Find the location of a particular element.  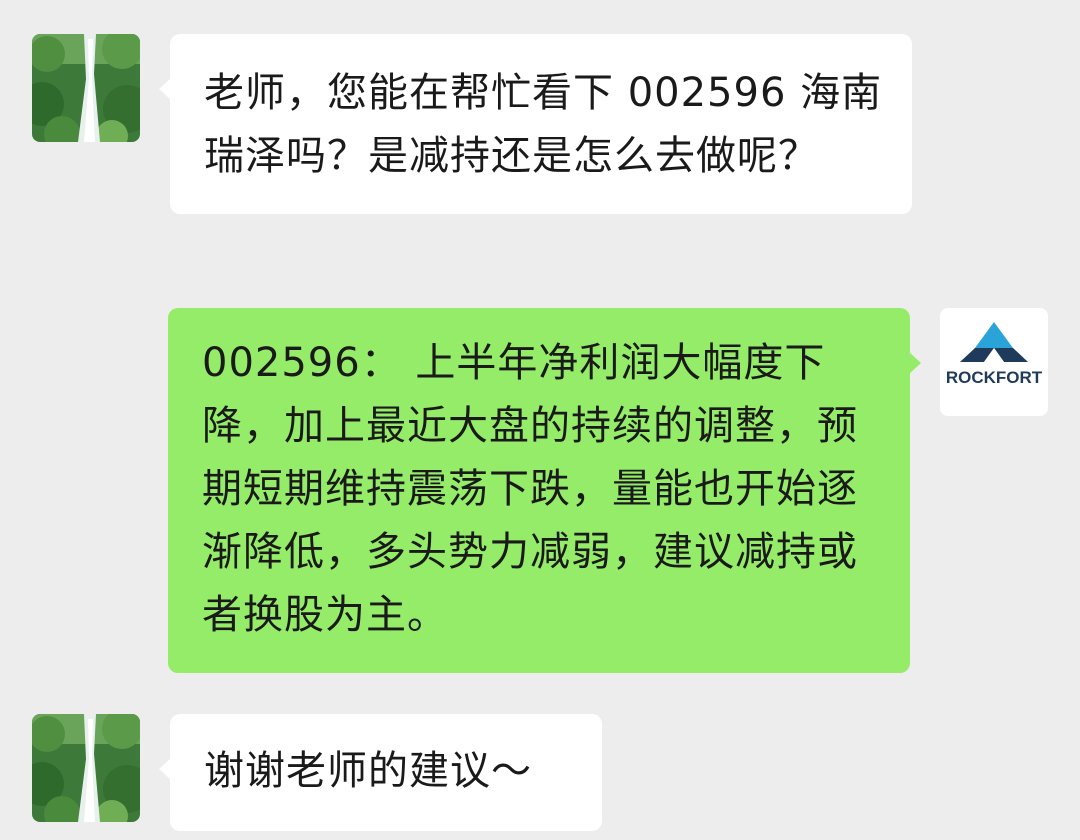

rockfort-logo-icon is located at coordinates (994, 342).